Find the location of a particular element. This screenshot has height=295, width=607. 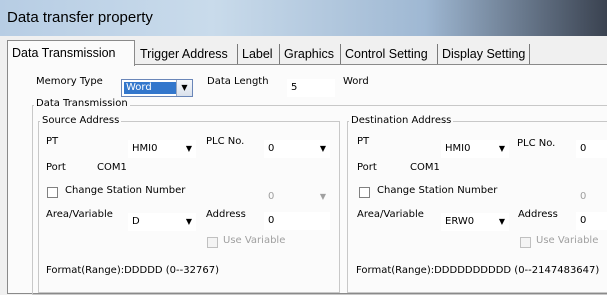

tab-trigger-address: Trigger Address is located at coordinates (187, 54).